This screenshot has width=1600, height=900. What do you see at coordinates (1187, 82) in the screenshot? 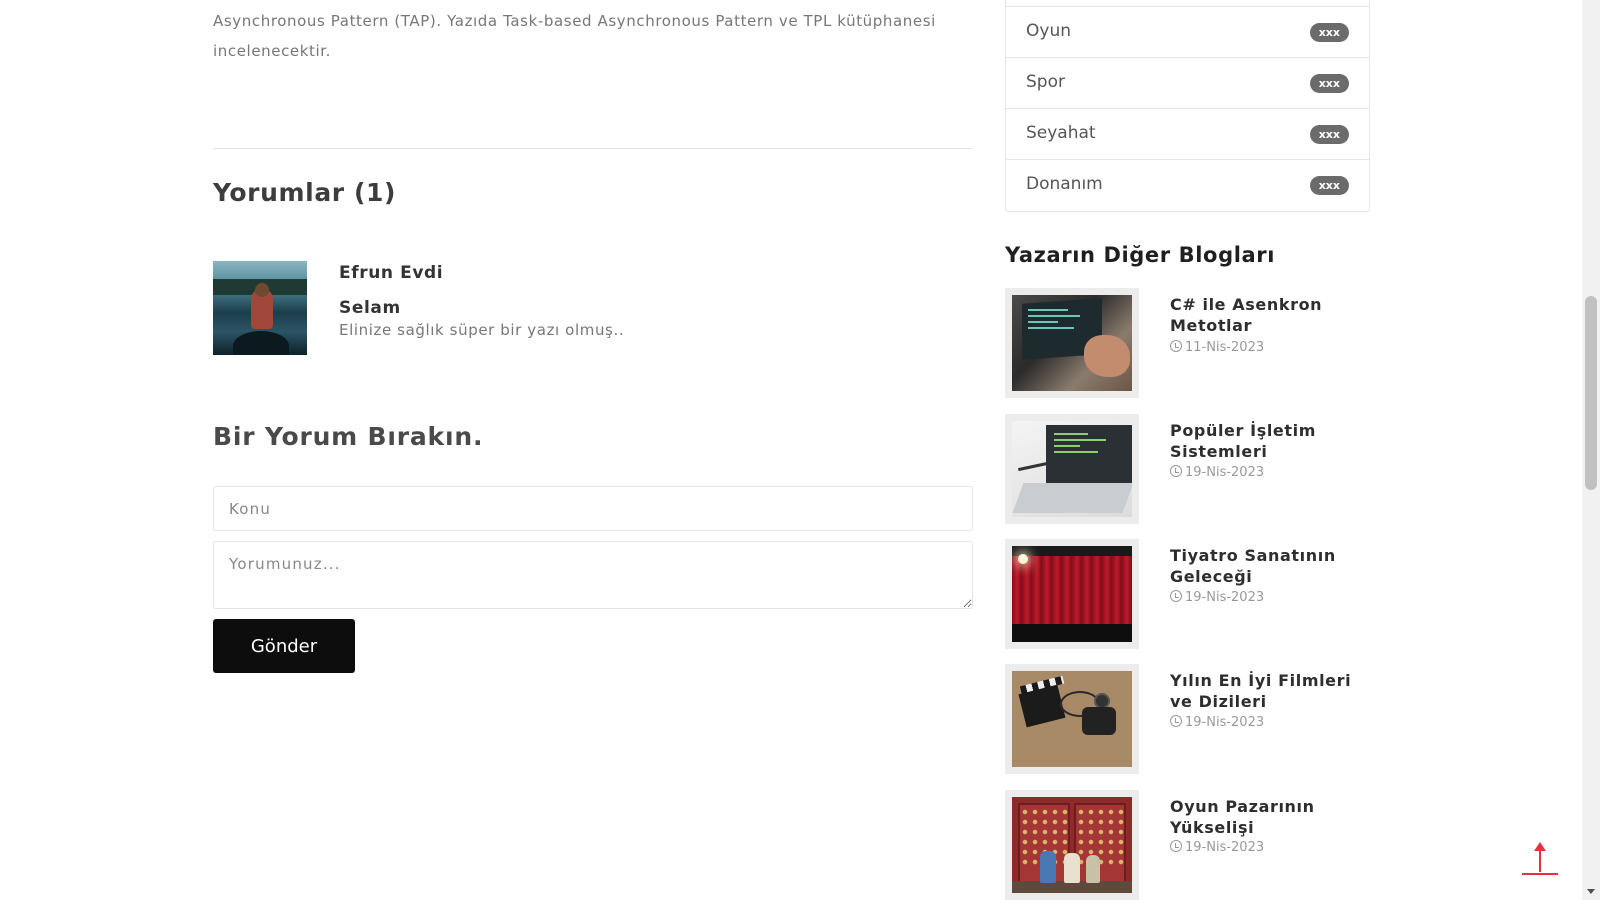
I see `category-item-spor: Spor xxx` at bounding box center [1187, 82].